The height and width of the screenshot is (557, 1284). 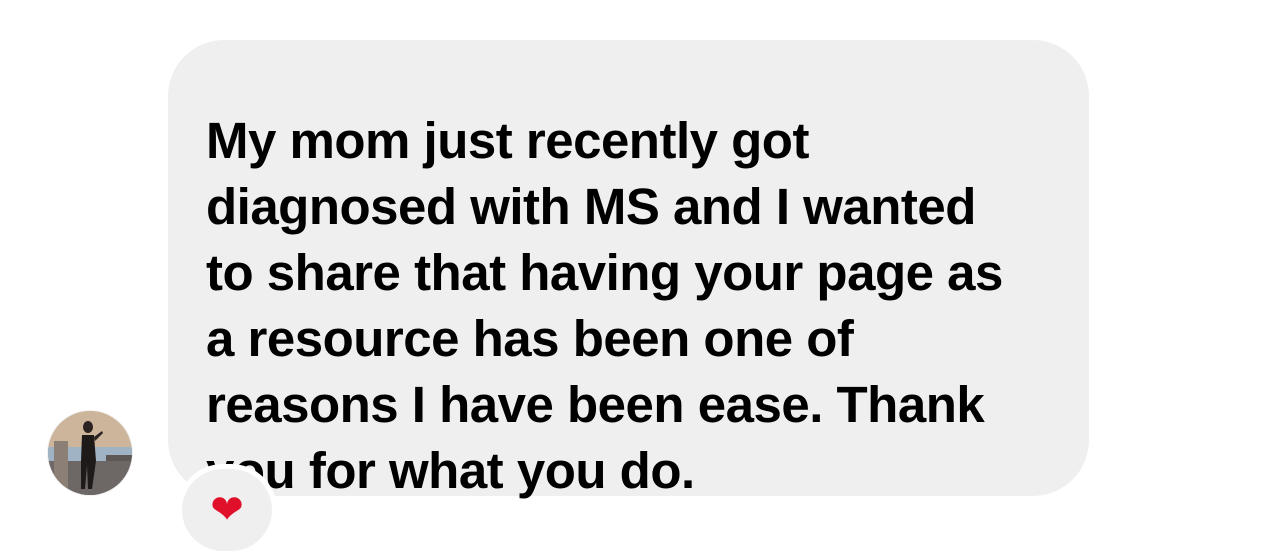 I want to click on reaction-badge: ❤, so click(x=227, y=510).